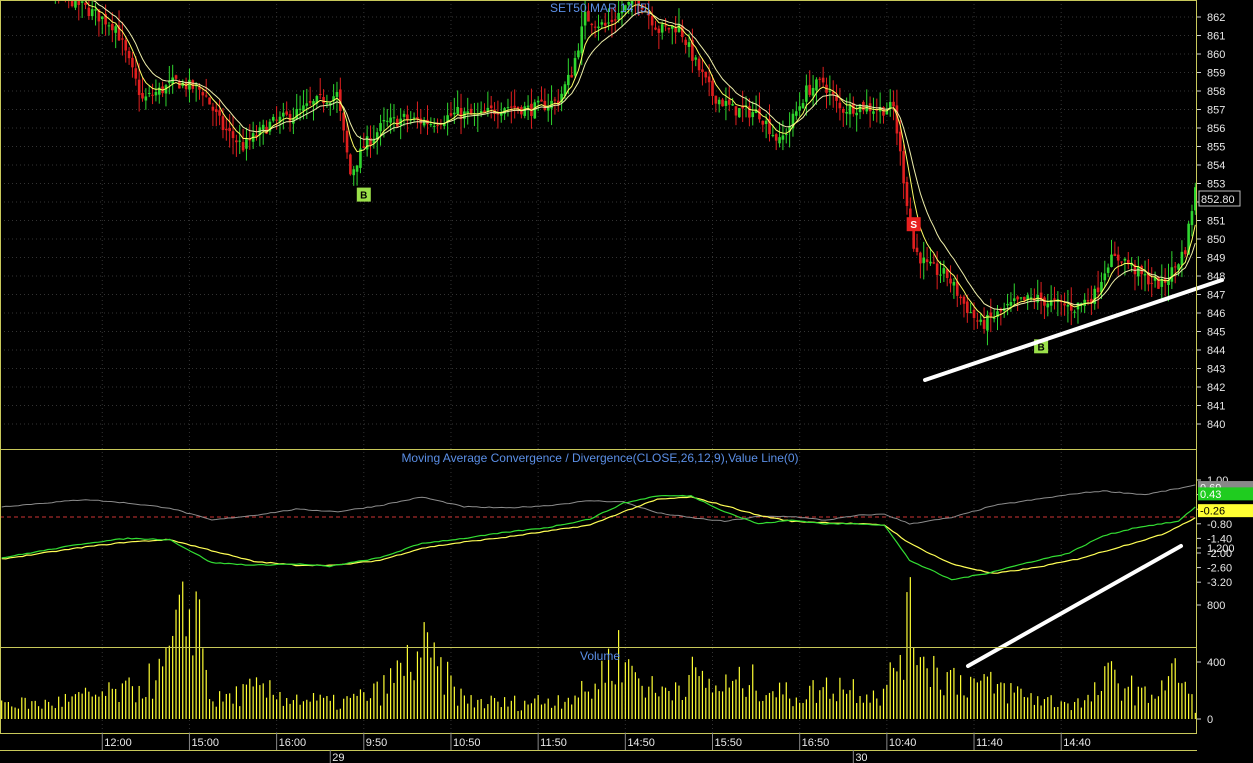 This screenshot has width=1253, height=763. What do you see at coordinates (376, 743) in the screenshot?
I see `x-tick-3: 9:50` at bounding box center [376, 743].